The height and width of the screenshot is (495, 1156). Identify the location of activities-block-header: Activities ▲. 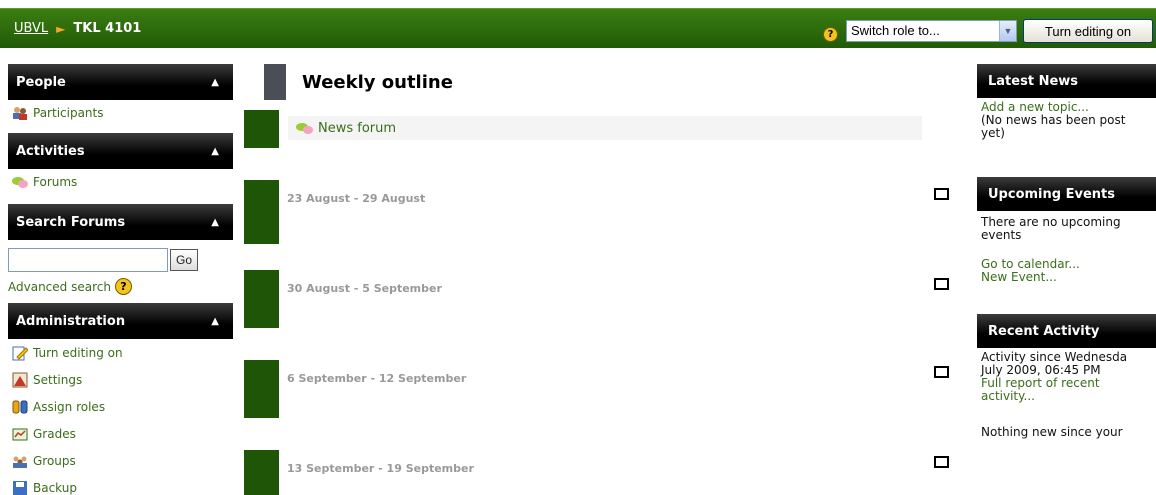
(120, 151).